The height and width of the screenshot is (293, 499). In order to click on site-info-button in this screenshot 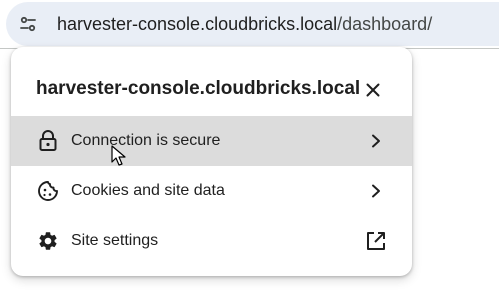, I will do `click(28, 24)`.